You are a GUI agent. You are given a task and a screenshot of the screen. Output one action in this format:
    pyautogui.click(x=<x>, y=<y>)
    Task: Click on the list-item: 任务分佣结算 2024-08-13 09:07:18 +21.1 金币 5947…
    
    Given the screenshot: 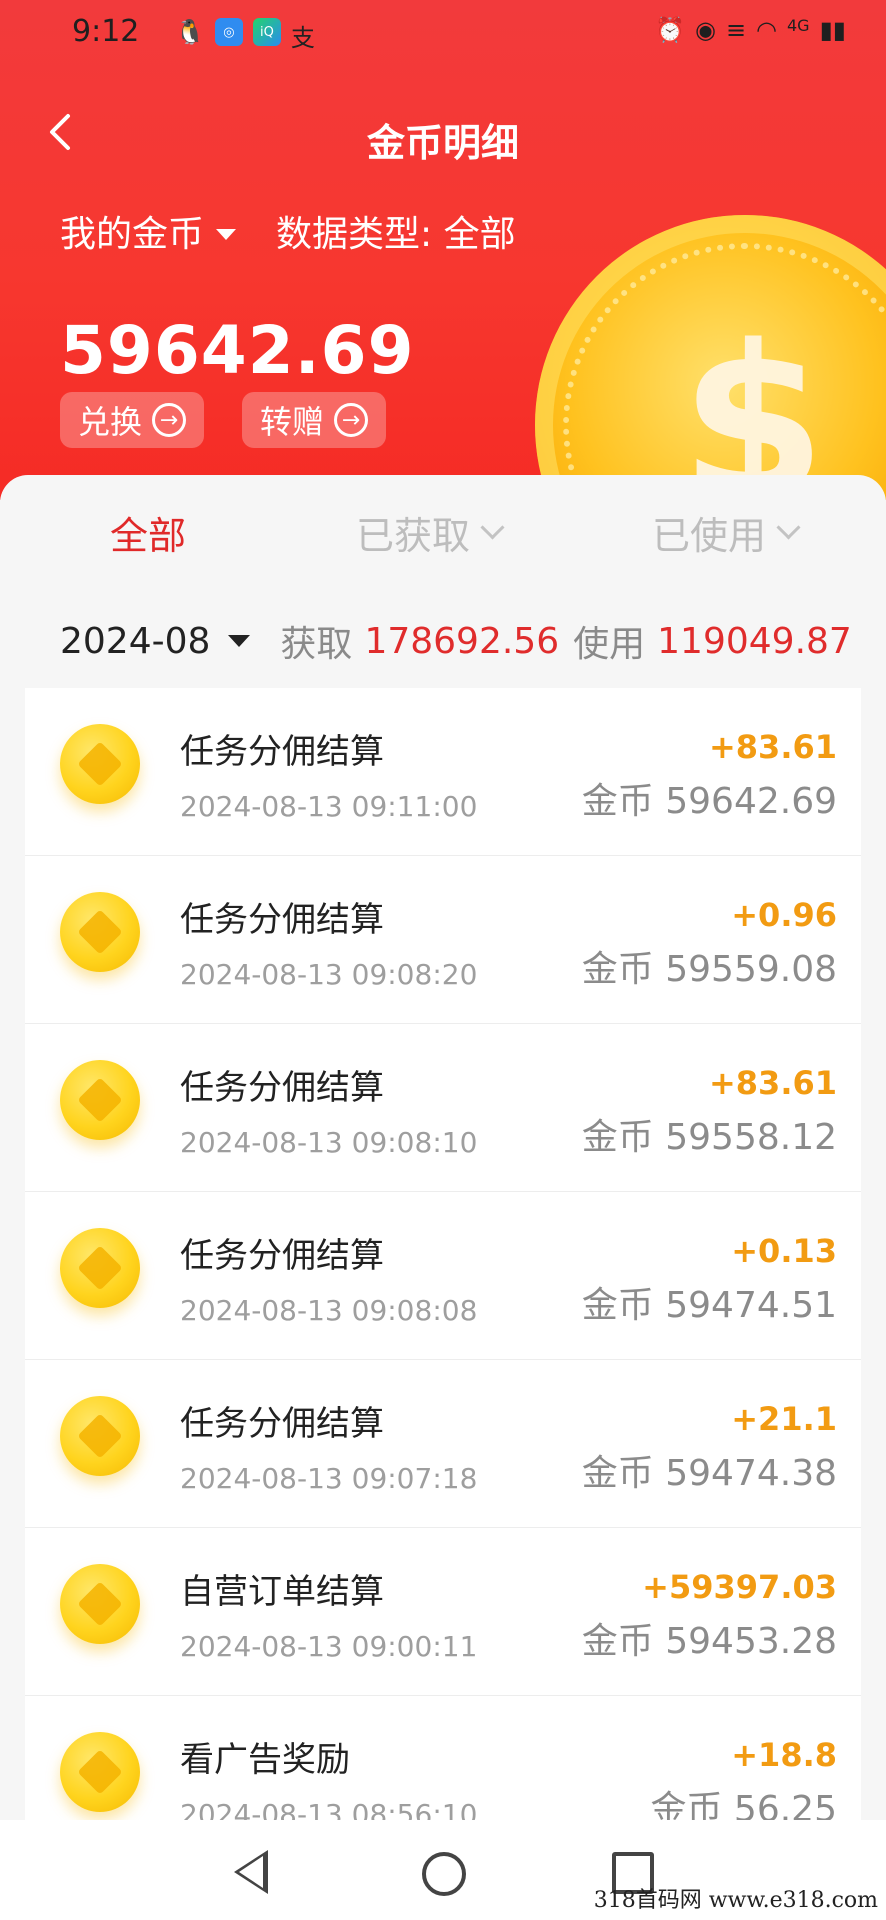 What is the action you would take?
    pyautogui.click(x=443, y=1444)
    